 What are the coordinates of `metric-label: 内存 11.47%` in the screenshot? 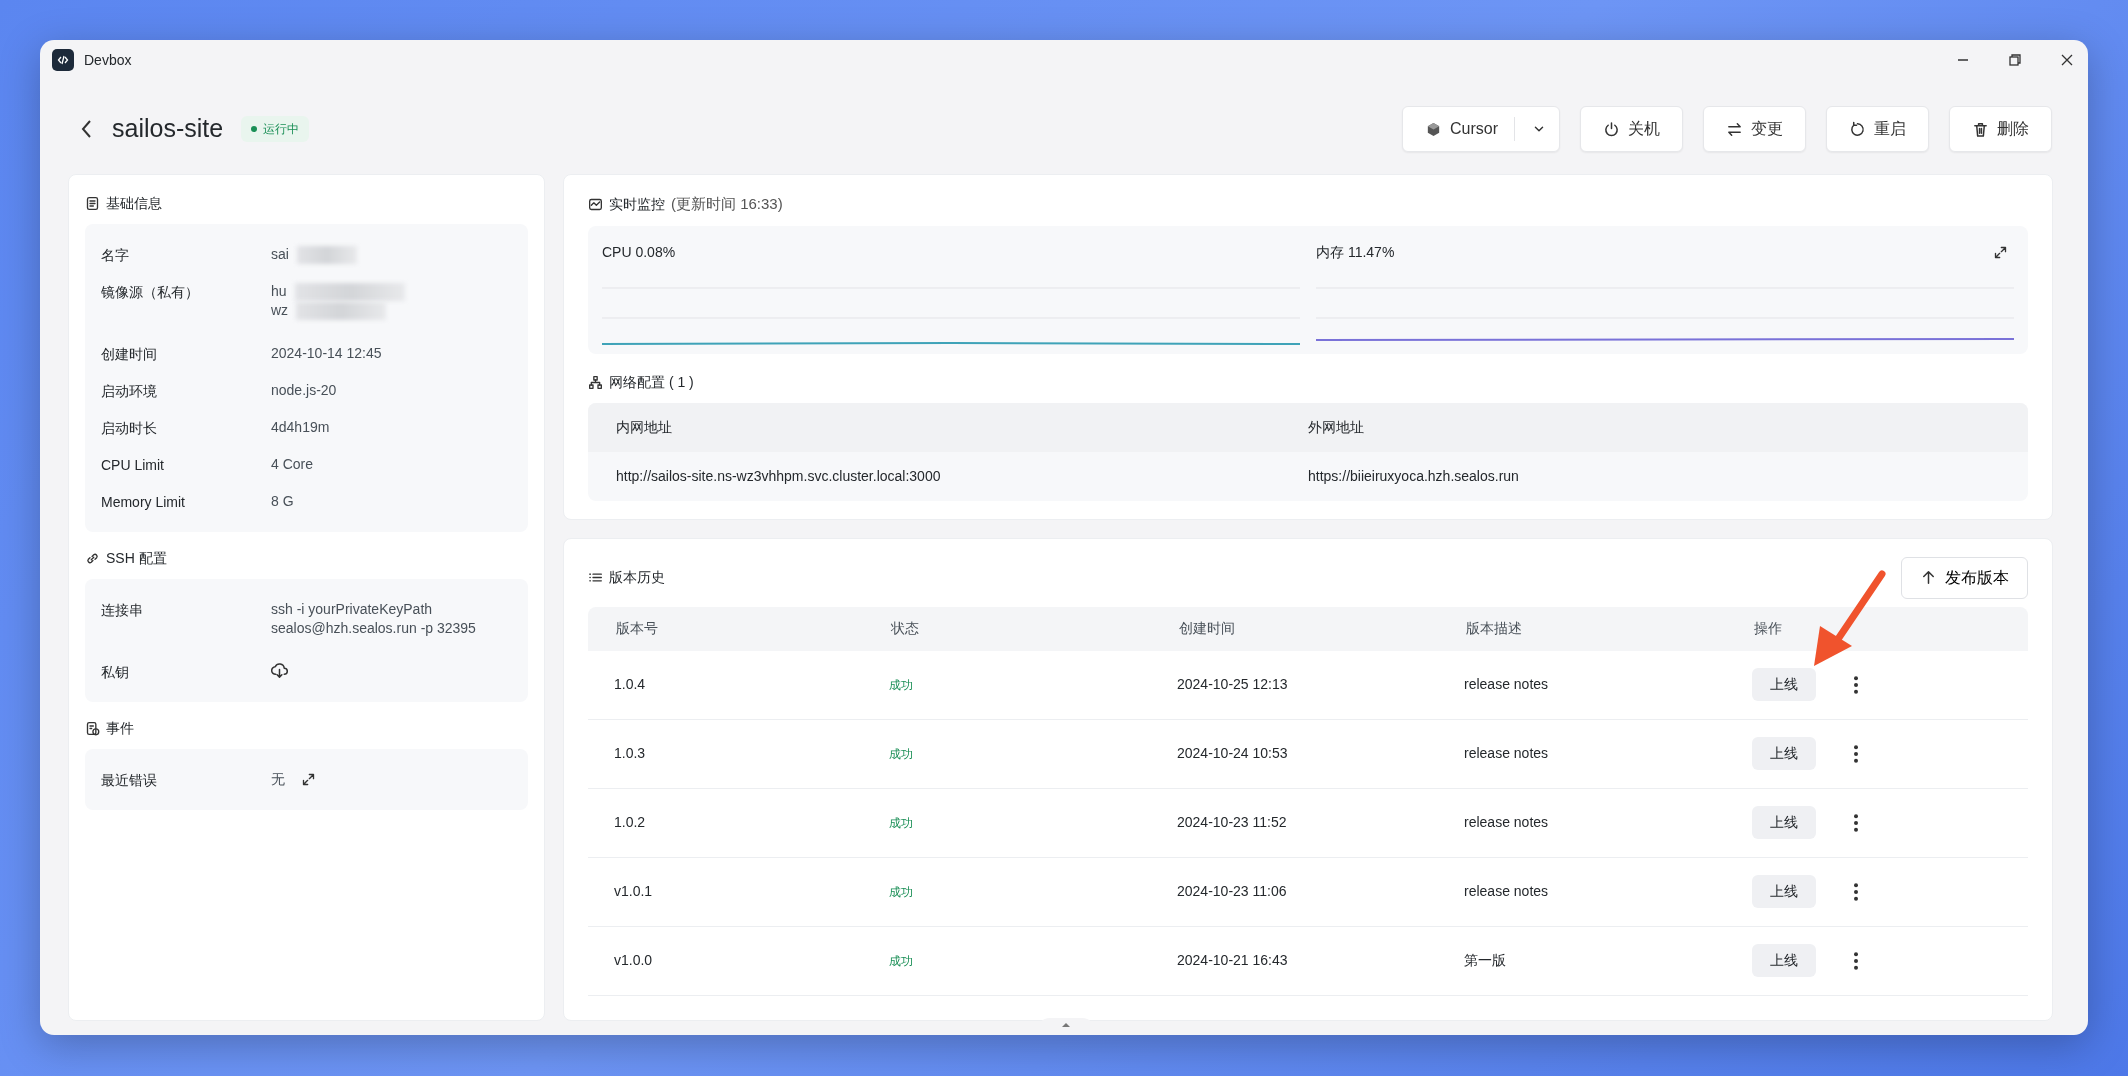 It's located at (1355, 252).